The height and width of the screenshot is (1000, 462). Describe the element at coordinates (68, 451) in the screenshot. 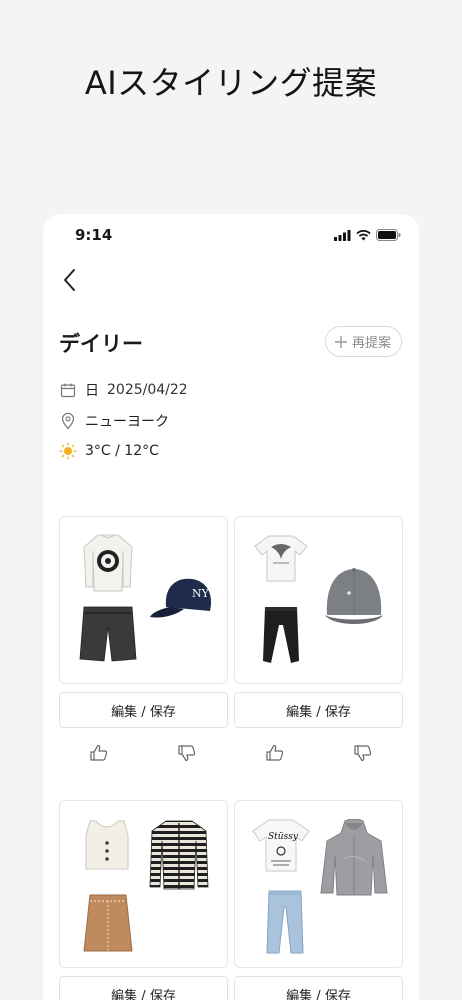

I see `sun-icon` at that location.